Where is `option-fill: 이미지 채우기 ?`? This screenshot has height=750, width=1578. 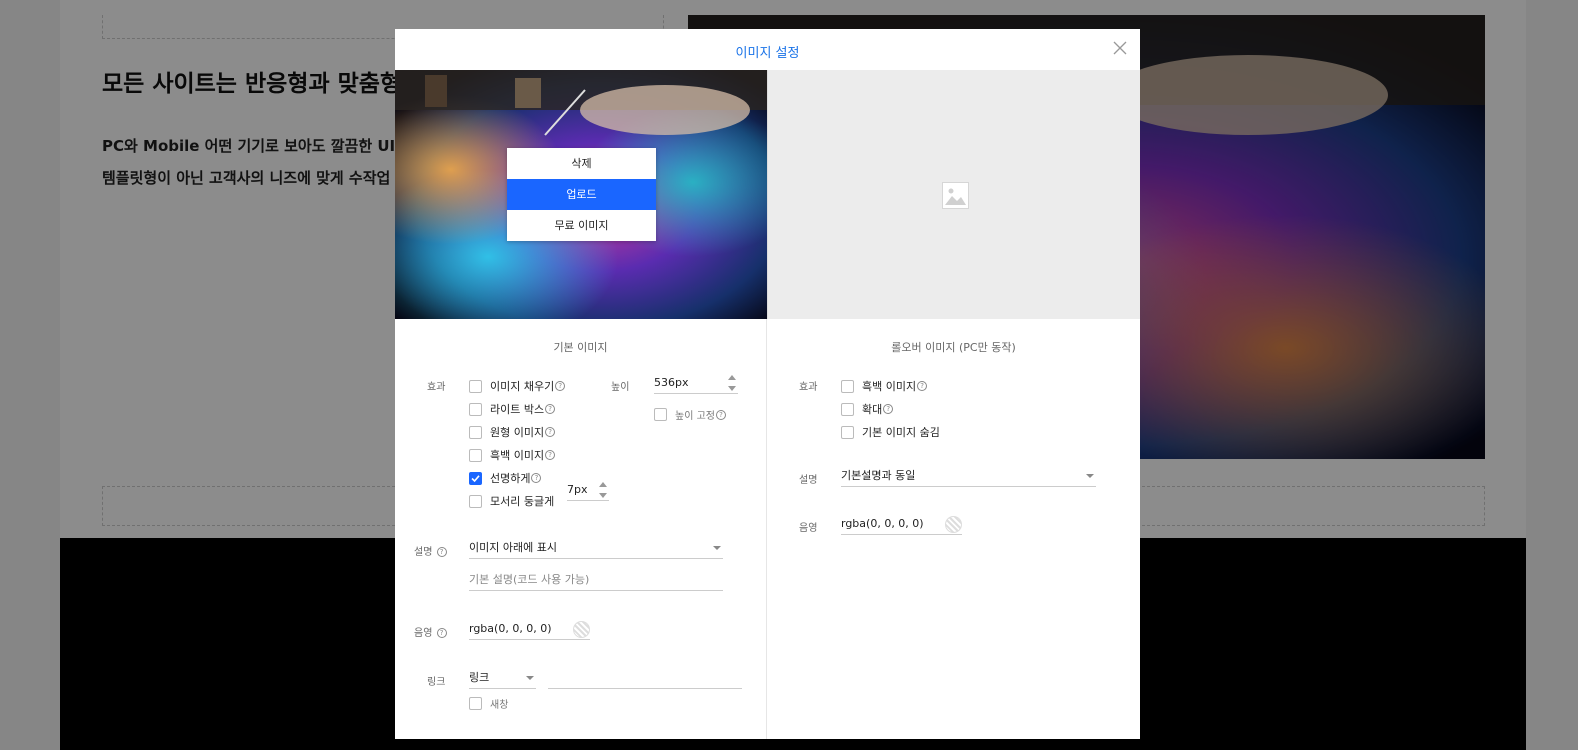 option-fill: 이미지 채우기 ? is located at coordinates (517, 386).